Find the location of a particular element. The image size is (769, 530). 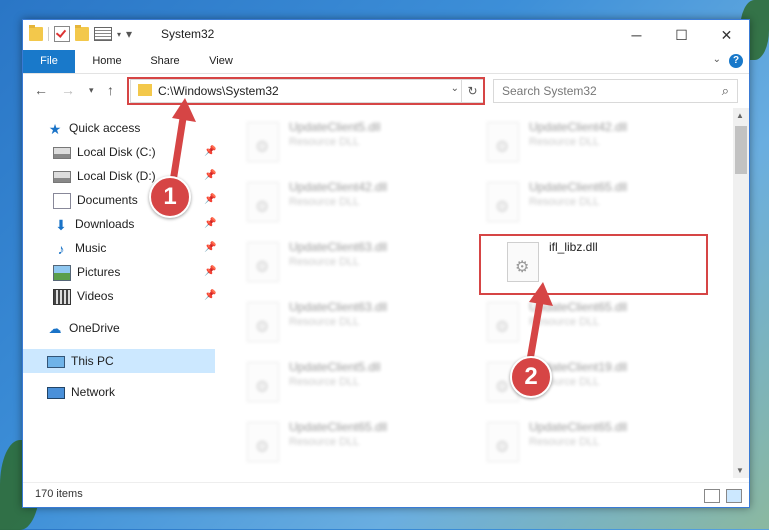

sidebar-item-label: Music is located at coordinates (91, 248).